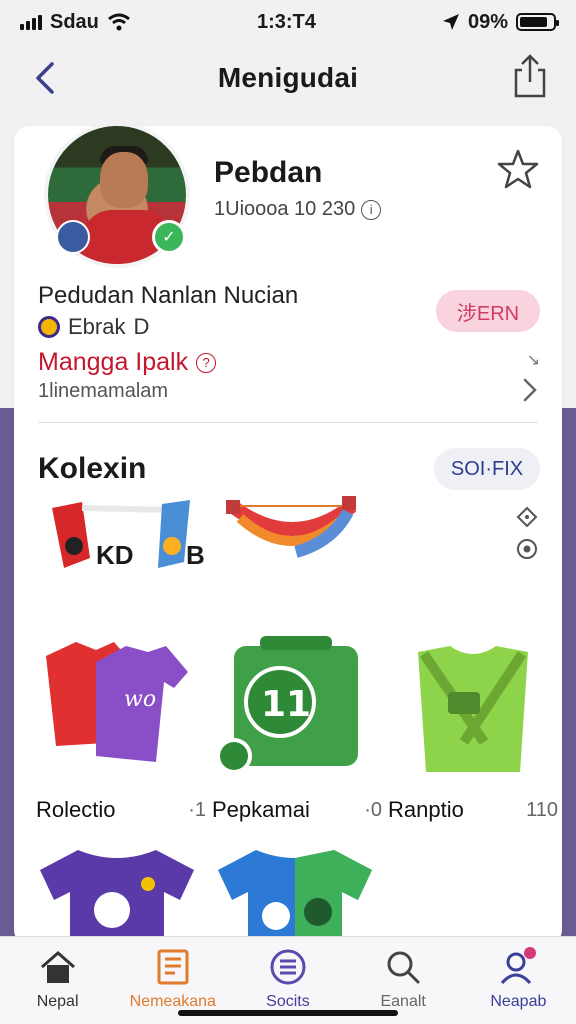 This screenshot has height=1024, width=576. What do you see at coordinates (530, 390) in the screenshot?
I see `chevron-right-icon` at bounding box center [530, 390].